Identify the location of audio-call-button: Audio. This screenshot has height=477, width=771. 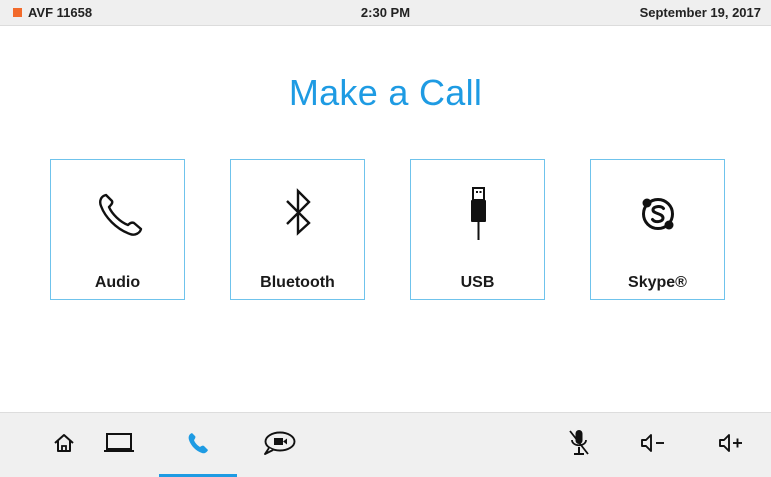
(117, 229).